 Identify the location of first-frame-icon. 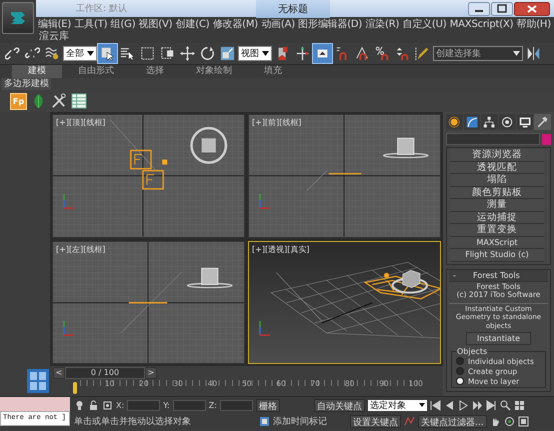
(435, 405).